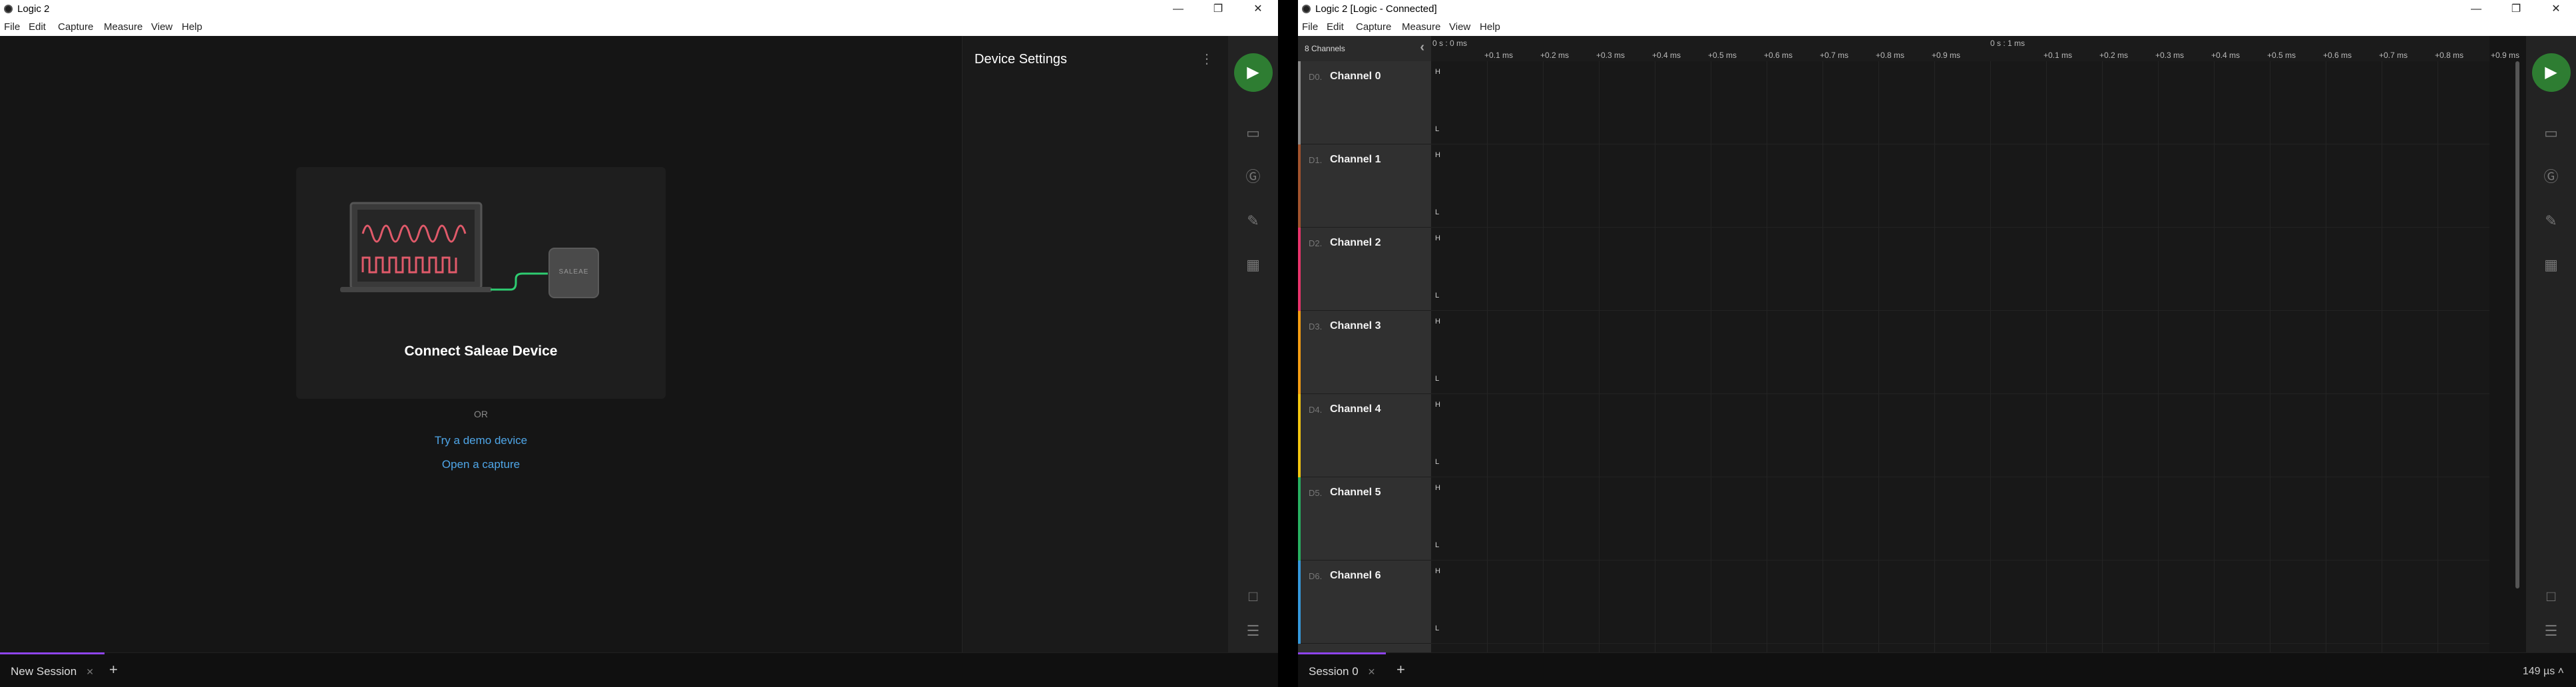 The image size is (2576, 687). What do you see at coordinates (2281, 55) in the screenshot?
I see `time-tick: +0.5 ms` at bounding box center [2281, 55].